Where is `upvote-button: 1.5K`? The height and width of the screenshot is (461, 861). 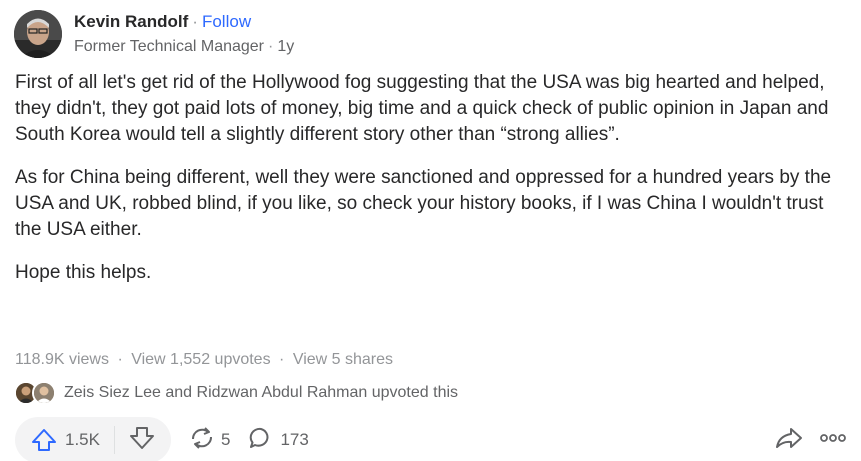
upvote-button: 1.5K is located at coordinates (65, 440).